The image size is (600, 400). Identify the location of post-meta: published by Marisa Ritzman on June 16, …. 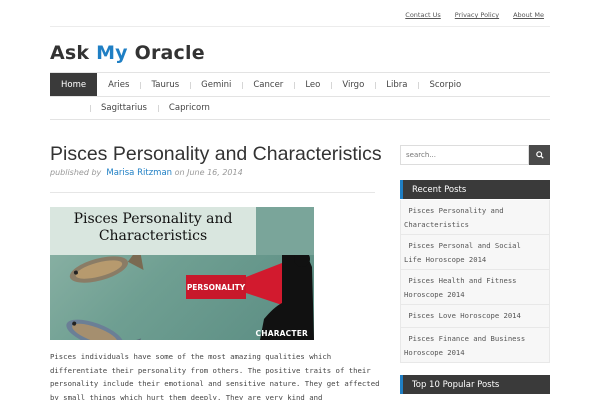
(146, 173).